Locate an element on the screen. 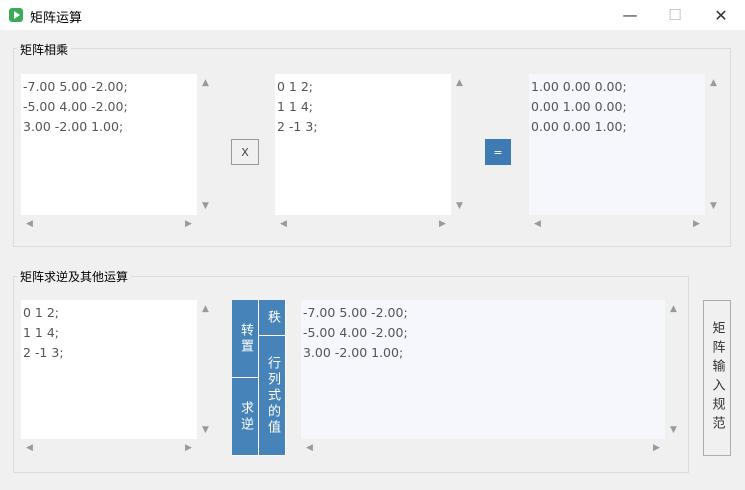  rank-label: 秩 is located at coordinates (272, 317).